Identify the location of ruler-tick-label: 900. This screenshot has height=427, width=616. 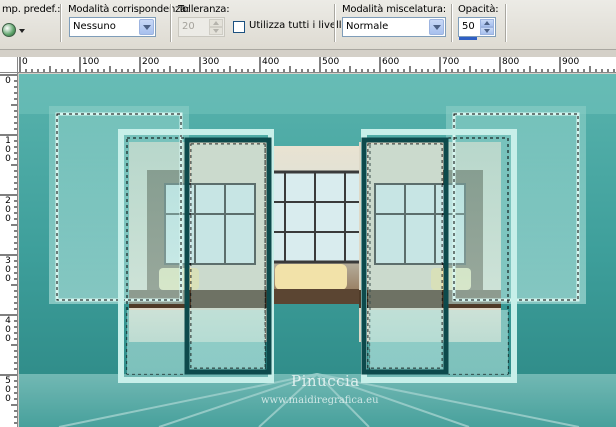
(571, 62).